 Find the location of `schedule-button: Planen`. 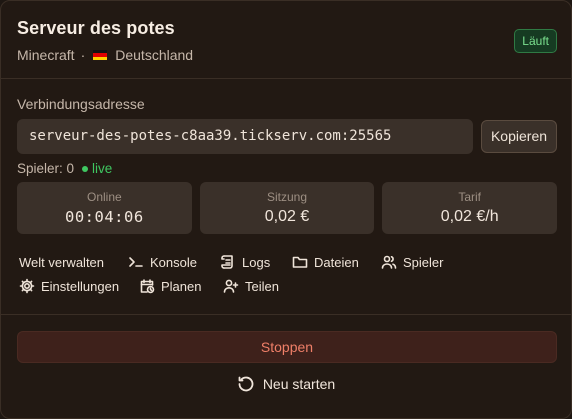

schedule-button: Planen is located at coordinates (170, 286).